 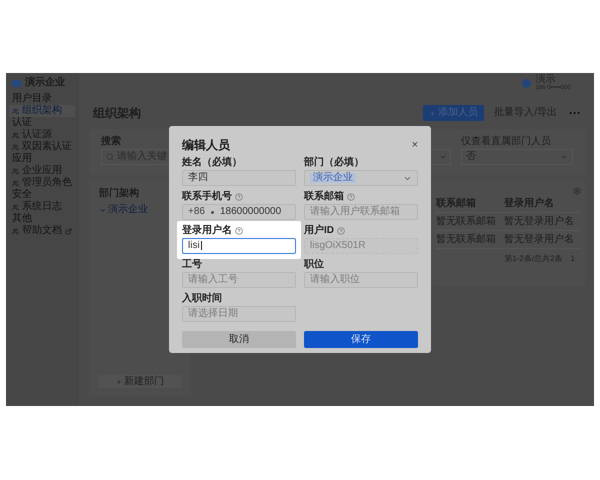 I want to click on field-label: 工号, so click(x=192, y=265).